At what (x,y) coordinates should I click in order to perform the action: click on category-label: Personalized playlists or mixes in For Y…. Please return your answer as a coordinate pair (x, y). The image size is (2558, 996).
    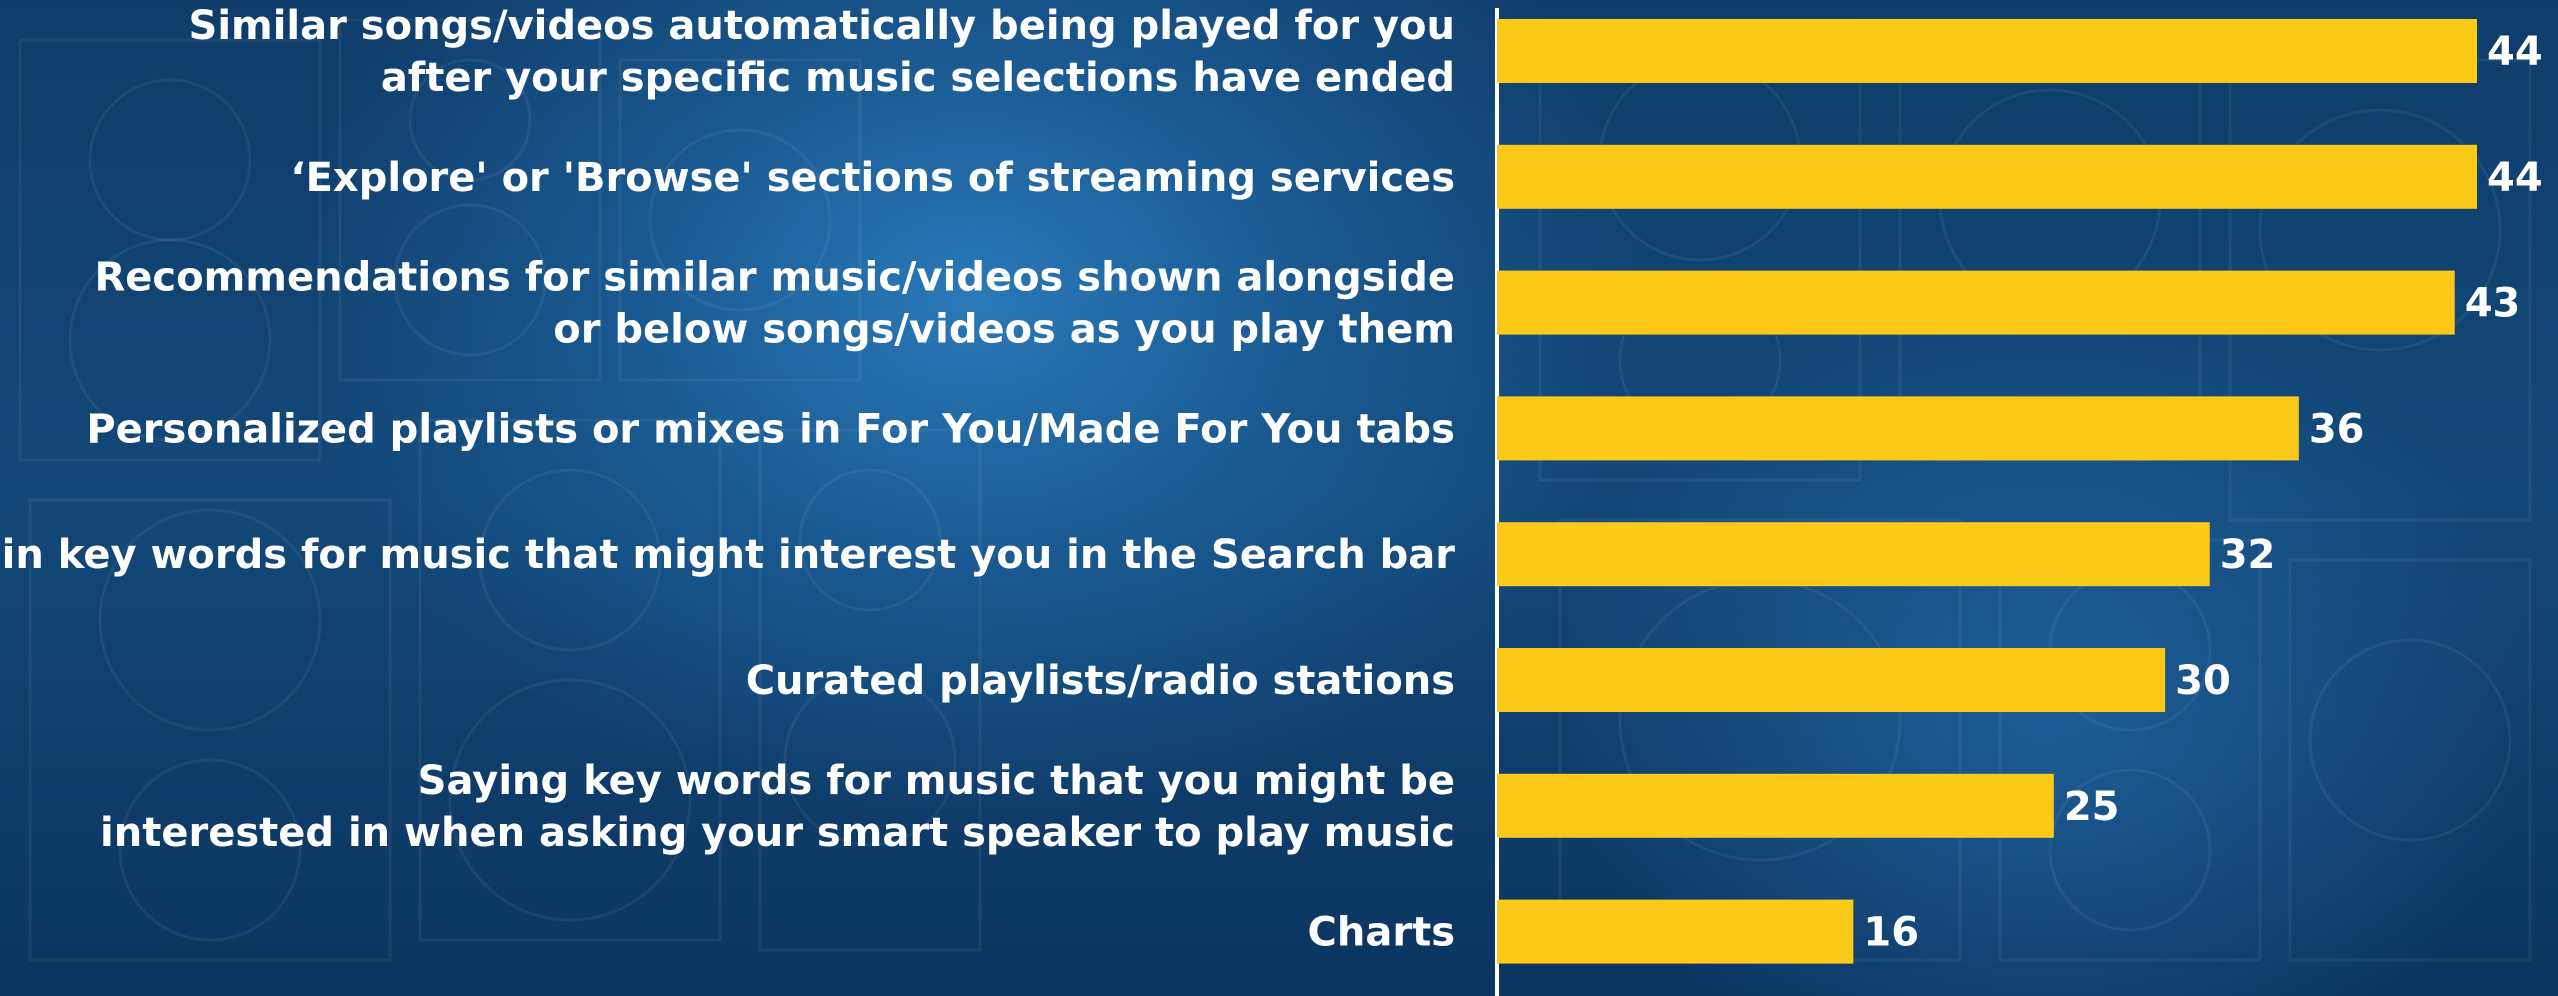
    Looking at the image, I should click on (770, 429).